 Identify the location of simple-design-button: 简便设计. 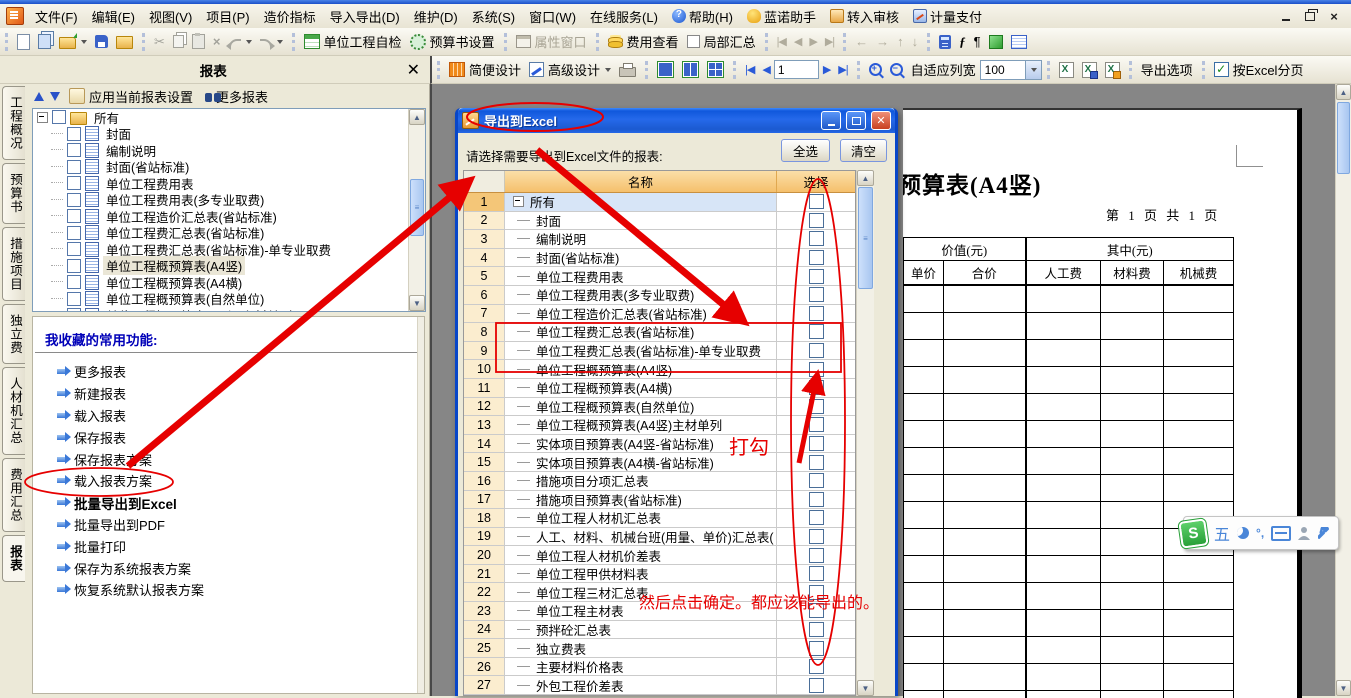
(485, 69).